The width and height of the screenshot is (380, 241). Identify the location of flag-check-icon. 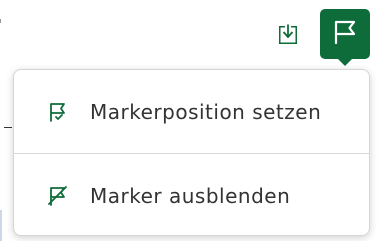
(58, 112).